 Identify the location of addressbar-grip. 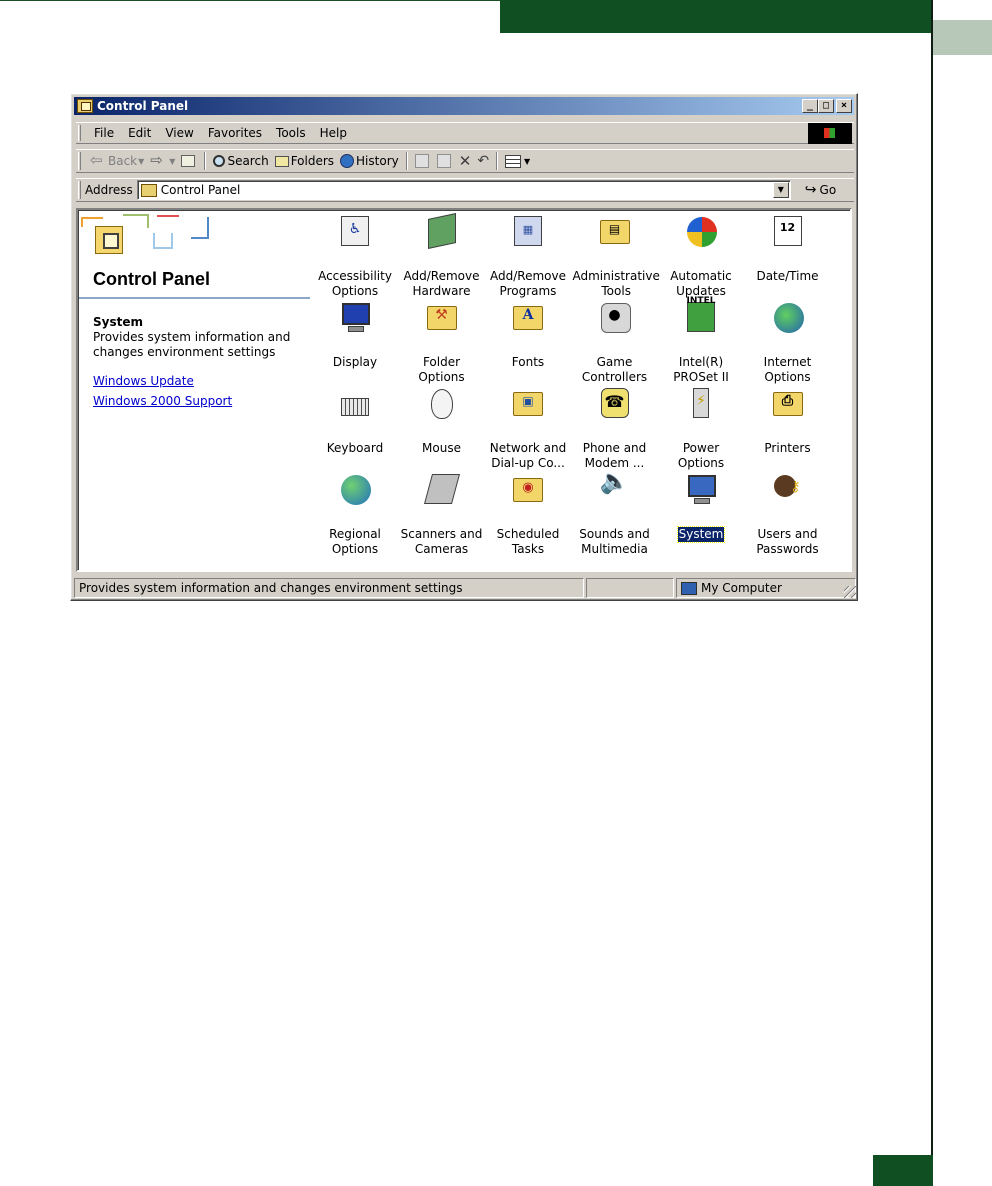
(79, 190).